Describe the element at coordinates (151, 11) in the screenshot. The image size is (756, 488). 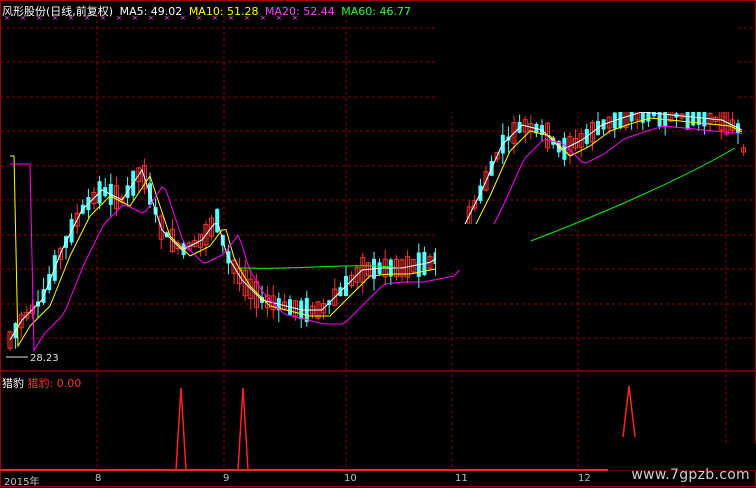
I see `ma5-label: MA5: 49.02` at that location.